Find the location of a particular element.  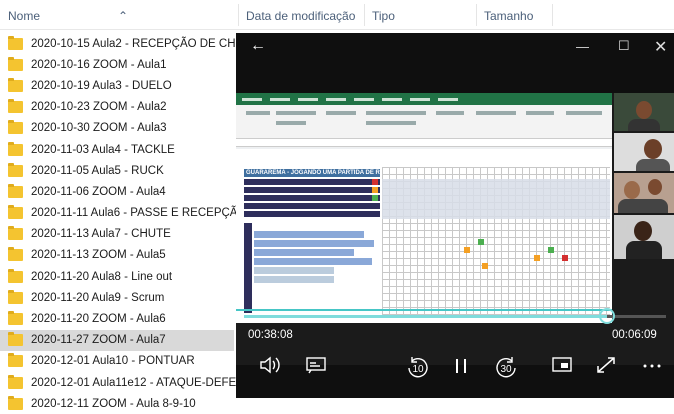

folder-row: 2020-11-05 Aula5 - RUCK is located at coordinates (117, 170).